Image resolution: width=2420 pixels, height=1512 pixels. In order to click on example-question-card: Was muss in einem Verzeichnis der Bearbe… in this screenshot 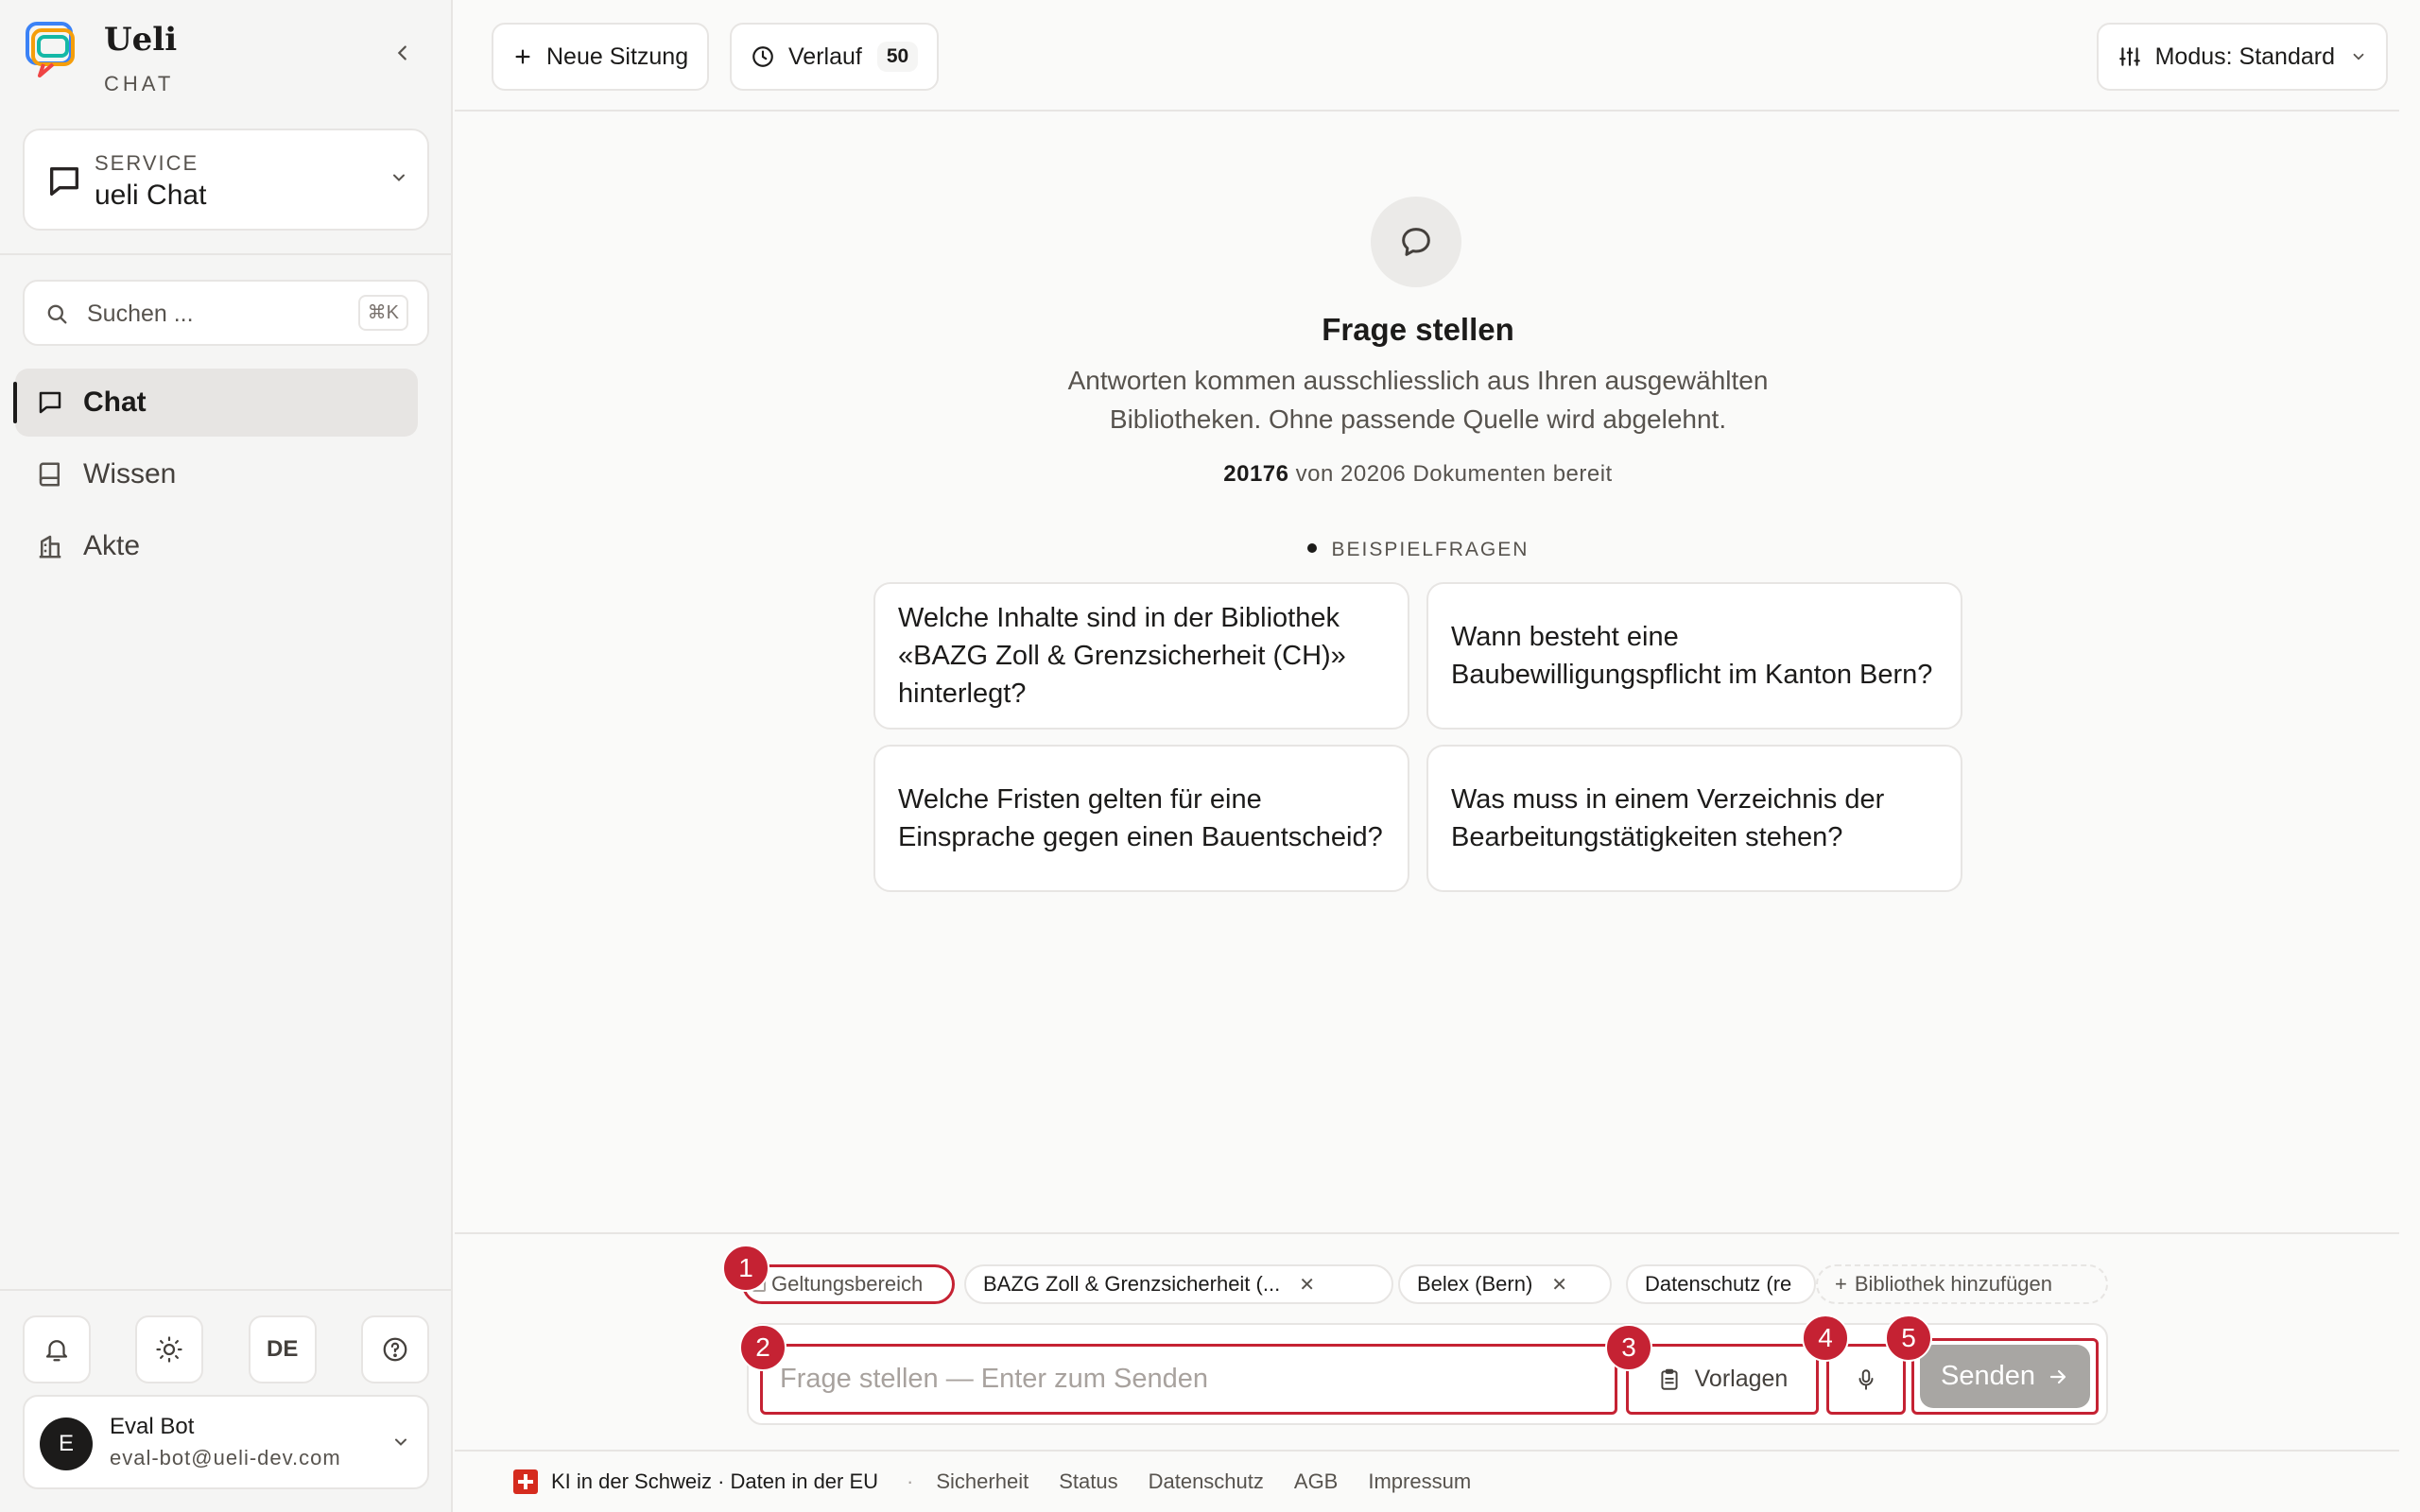, I will do `click(1694, 818)`.